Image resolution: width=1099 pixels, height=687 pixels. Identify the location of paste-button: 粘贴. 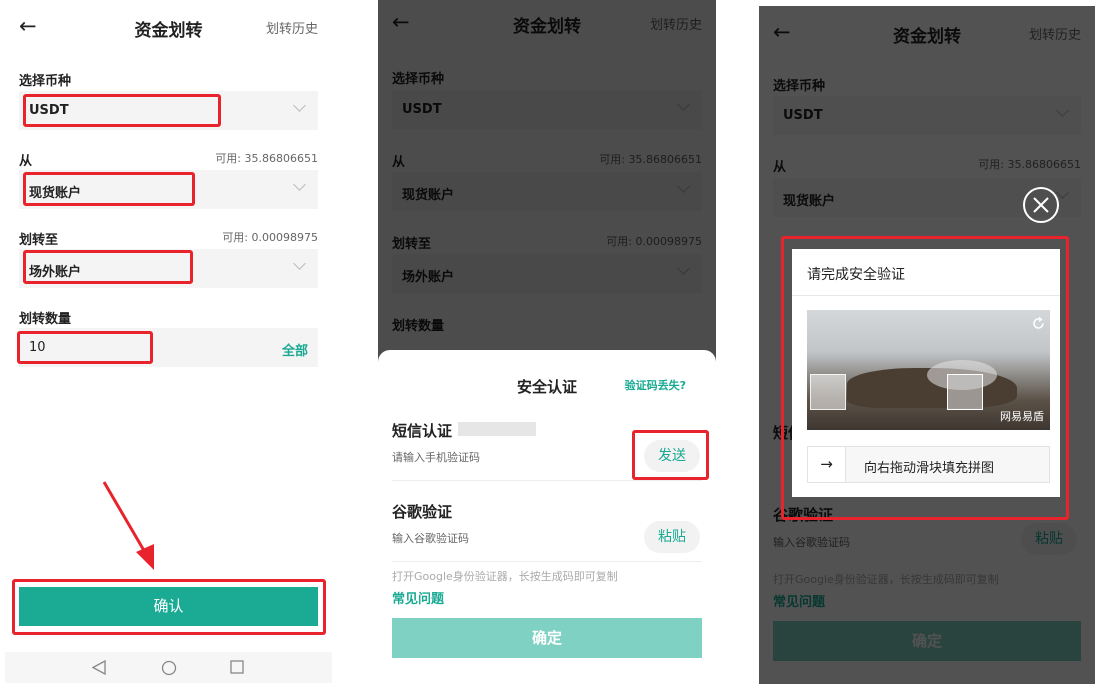
(672, 537).